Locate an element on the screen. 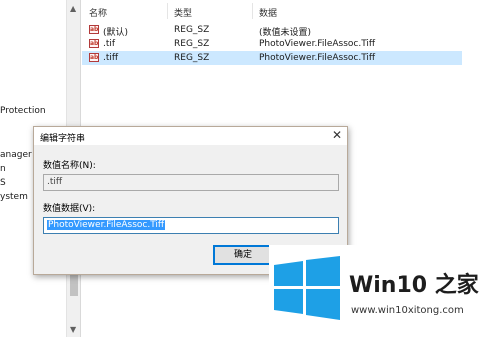 The height and width of the screenshot is (337, 504). scroll-up-icon: ▲ is located at coordinates (73, 8).